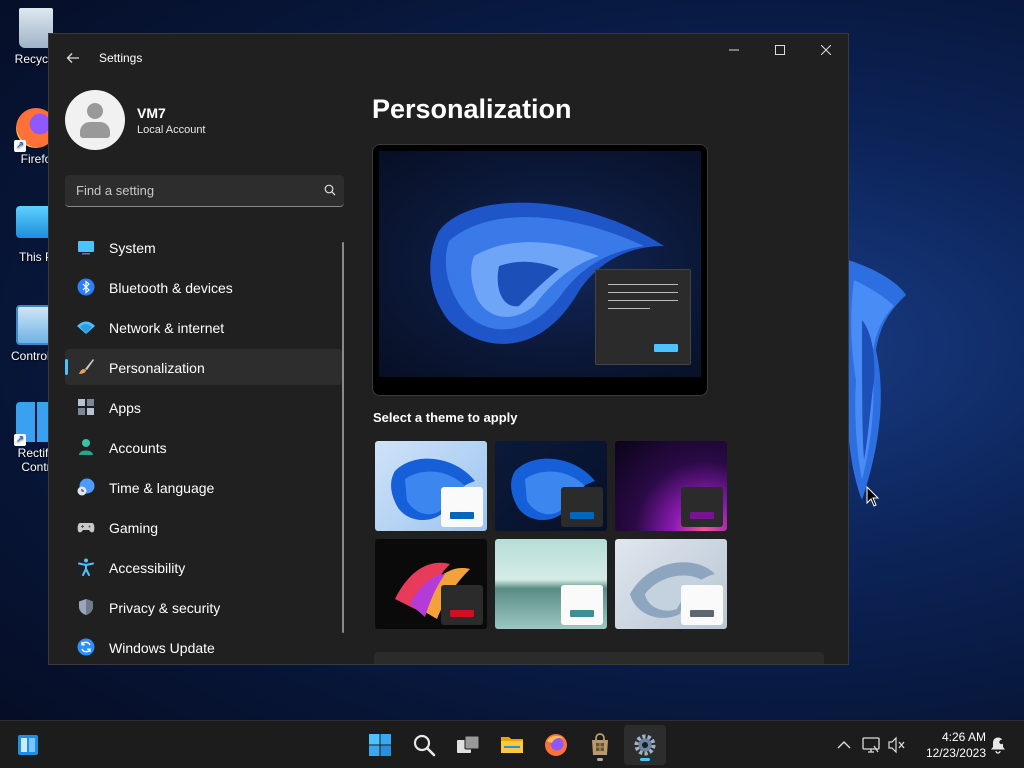 This screenshot has height=768, width=1024. I want to click on nav-item-privacy-security: Privacy & security, so click(203, 607).